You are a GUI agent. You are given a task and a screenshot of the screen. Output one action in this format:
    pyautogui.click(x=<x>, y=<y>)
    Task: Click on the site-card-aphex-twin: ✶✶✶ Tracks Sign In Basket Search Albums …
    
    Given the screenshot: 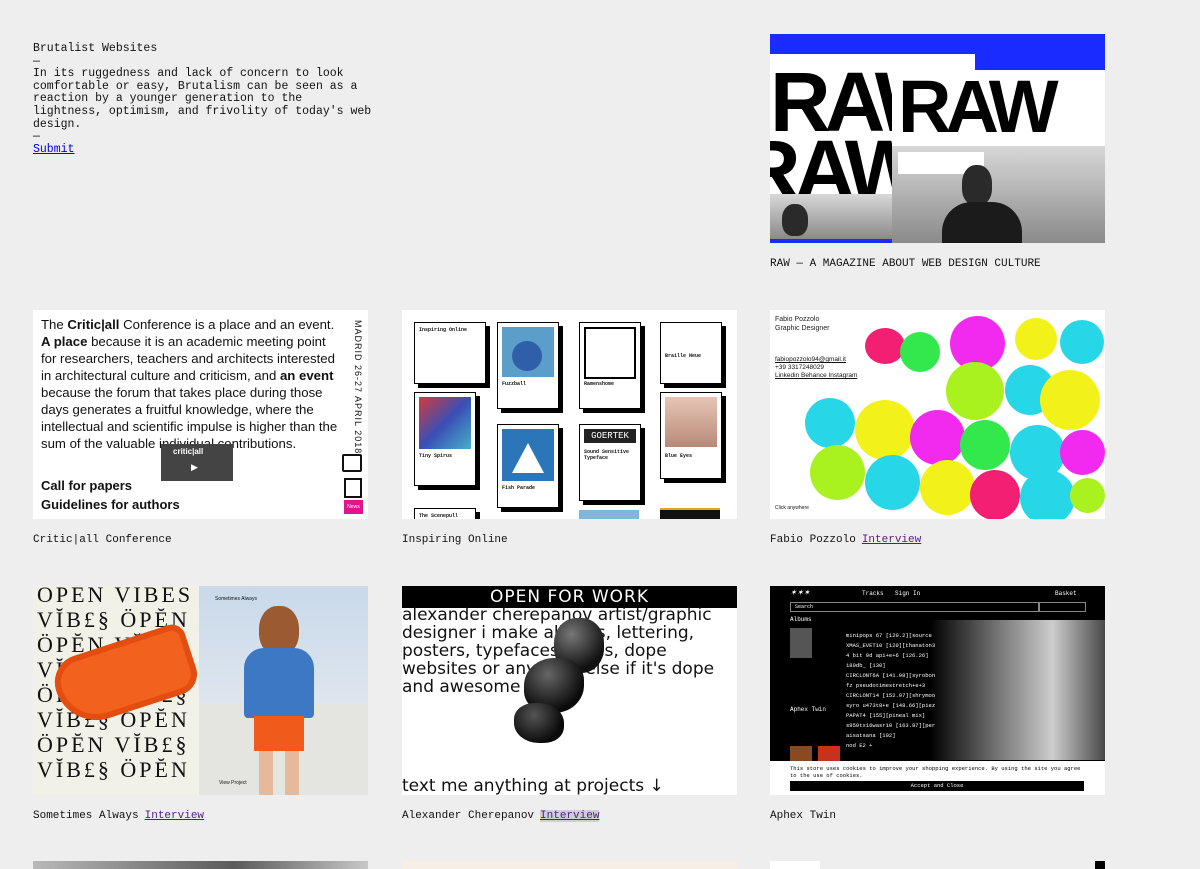 What is the action you would take?
    pyautogui.click(x=937, y=704)
    